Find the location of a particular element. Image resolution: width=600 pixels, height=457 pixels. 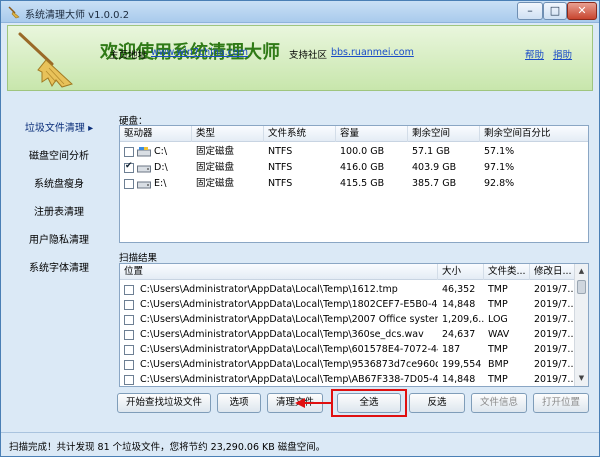

result-type: WAV is located at coordinates (499, 334).